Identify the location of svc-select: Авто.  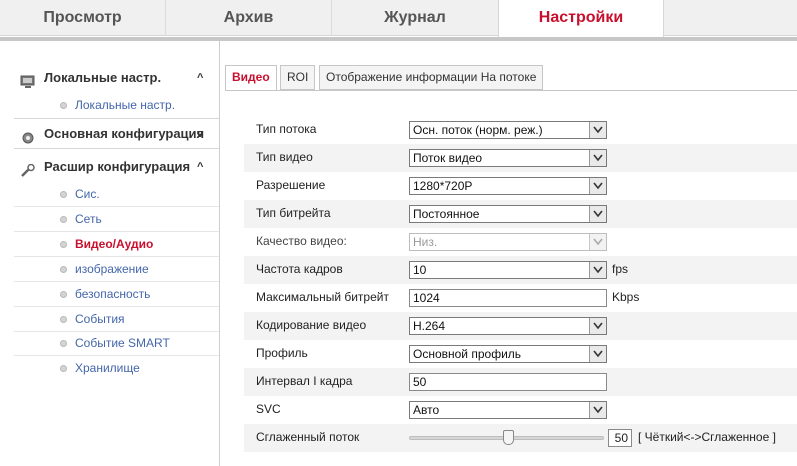
(508, 410).